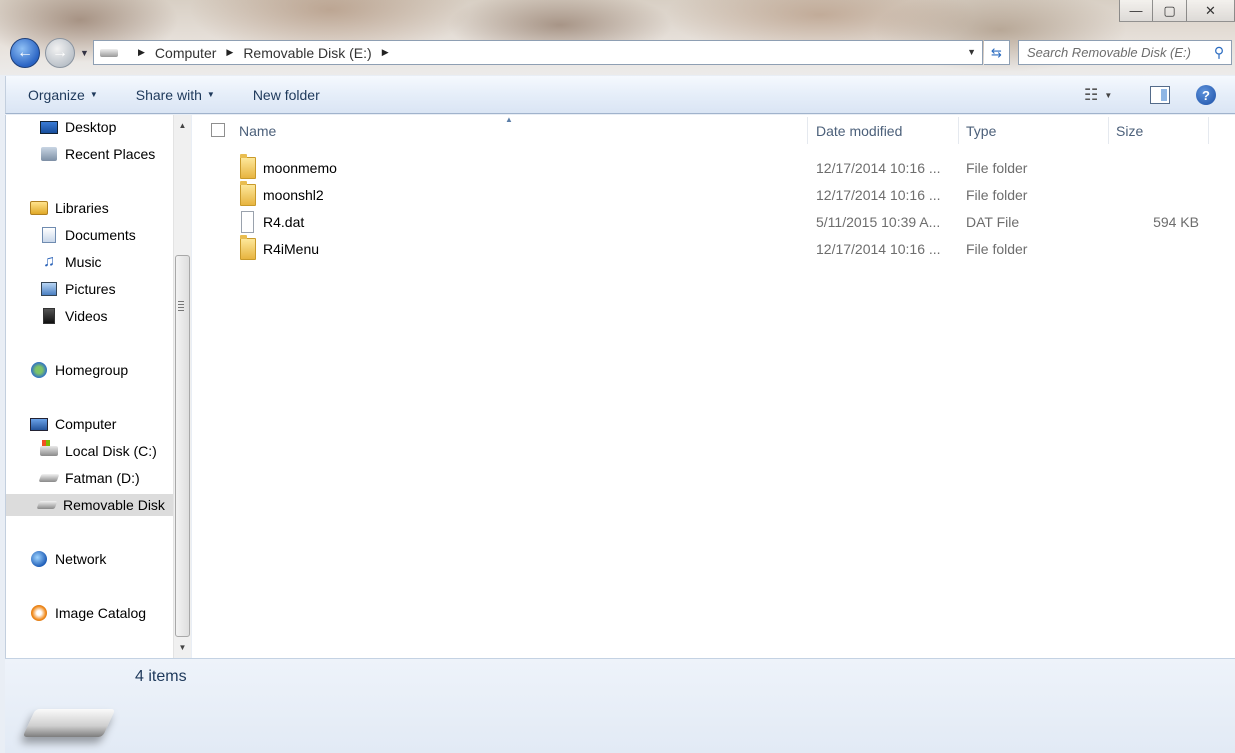  What do you see at coordinates (168, 94) in the screenshot?
I see `share-with-label: Share with` at bounding box center [168, 94].